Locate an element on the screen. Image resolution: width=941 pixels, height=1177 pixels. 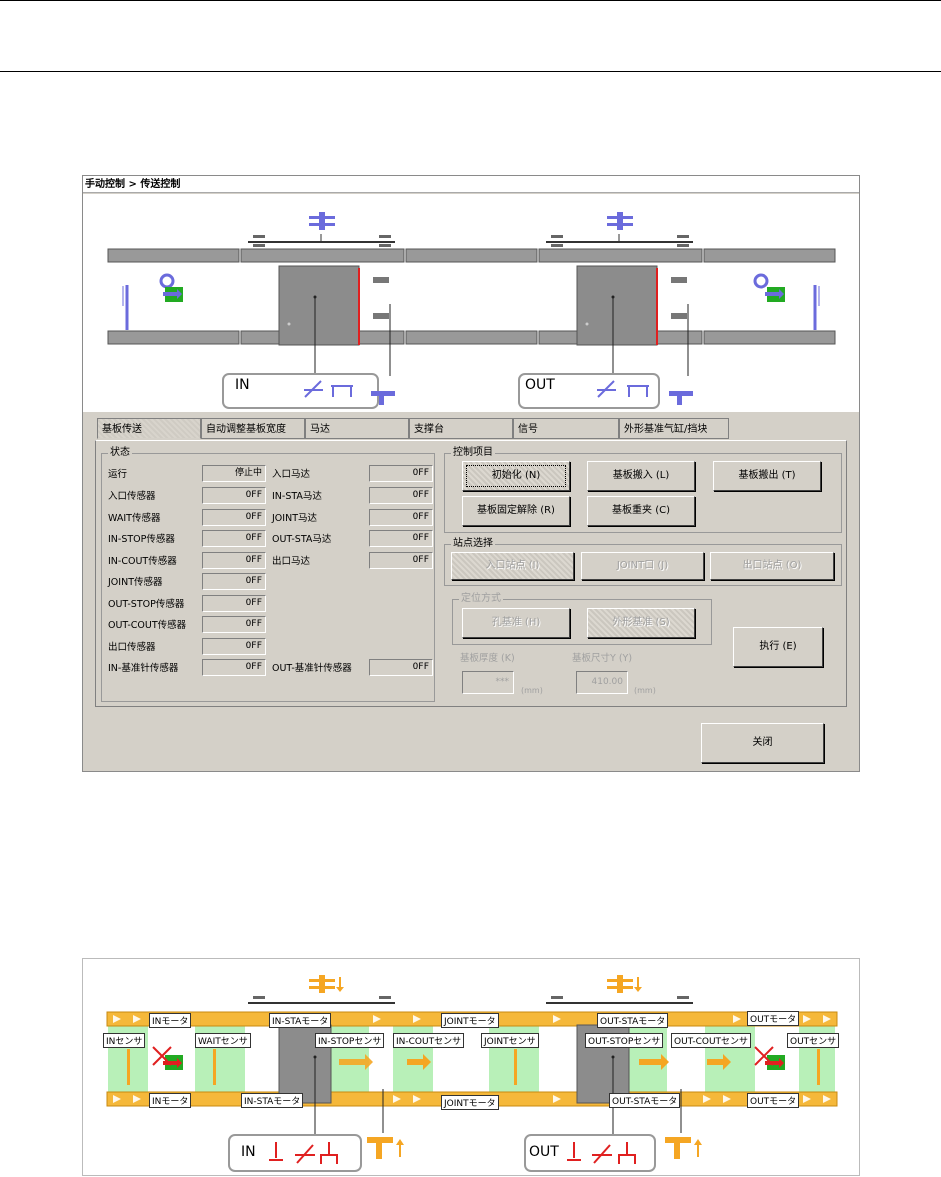
size-y-label: 基板尺寸Y (Y) is located at coordinates (602, 658).